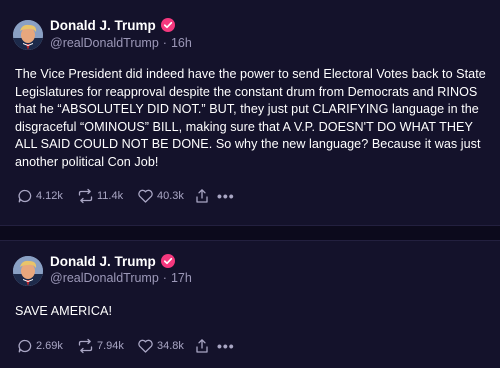 This screenshot has height=368, width=500. What do you see at coordinates (170, 346) in the screenshot?
I see `like-count: 34.8k` at bounding box center [170, 346].